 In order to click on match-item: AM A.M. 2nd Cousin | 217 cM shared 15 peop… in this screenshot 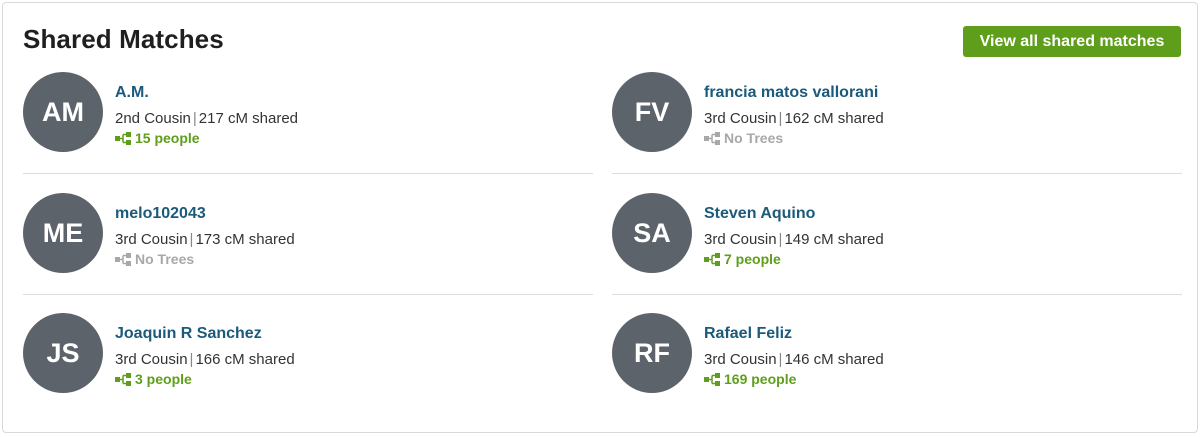, I will do `click(308, 113)`.